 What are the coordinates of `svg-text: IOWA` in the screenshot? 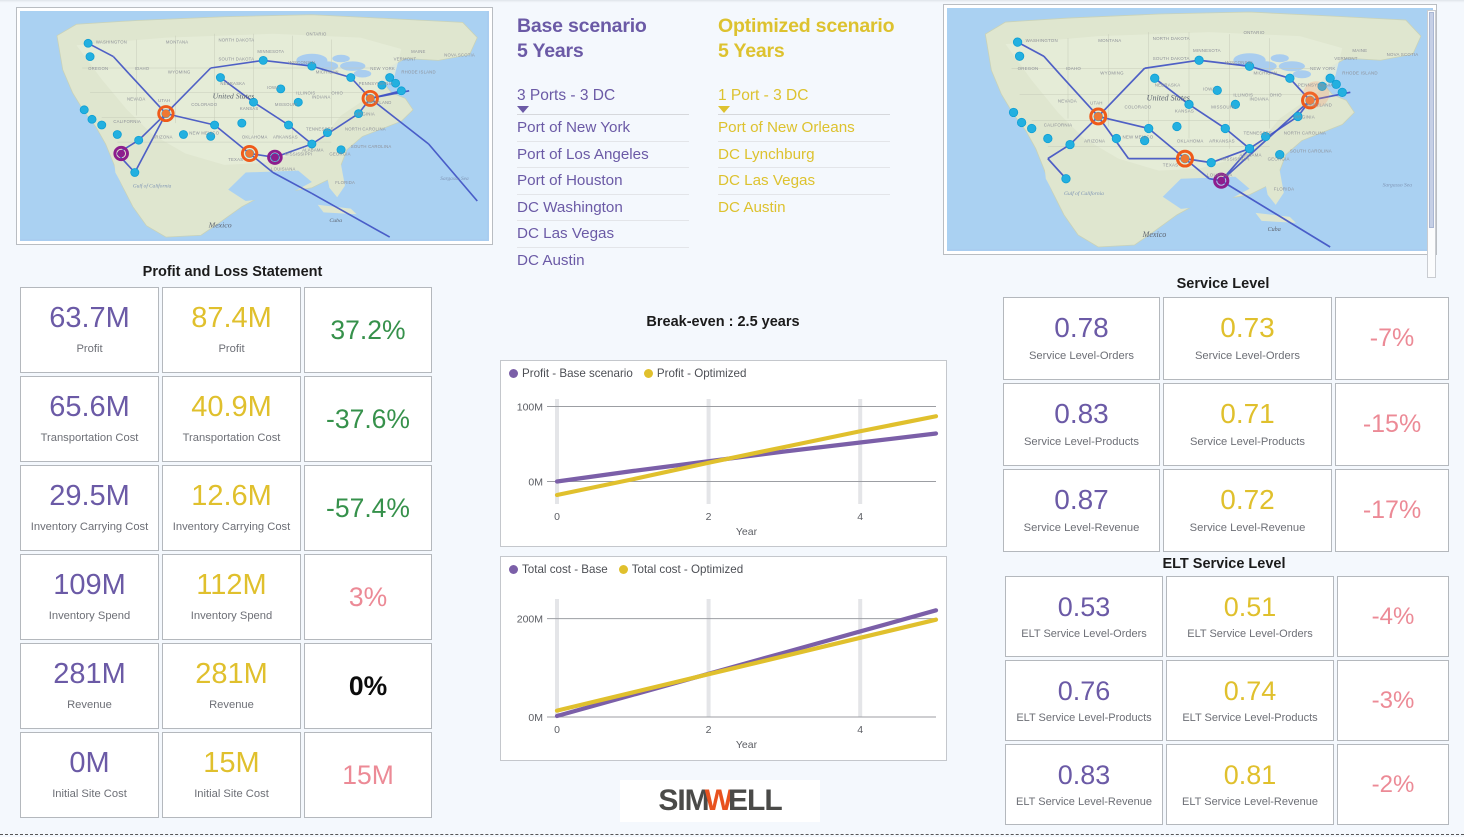 It's located at (273, 87).